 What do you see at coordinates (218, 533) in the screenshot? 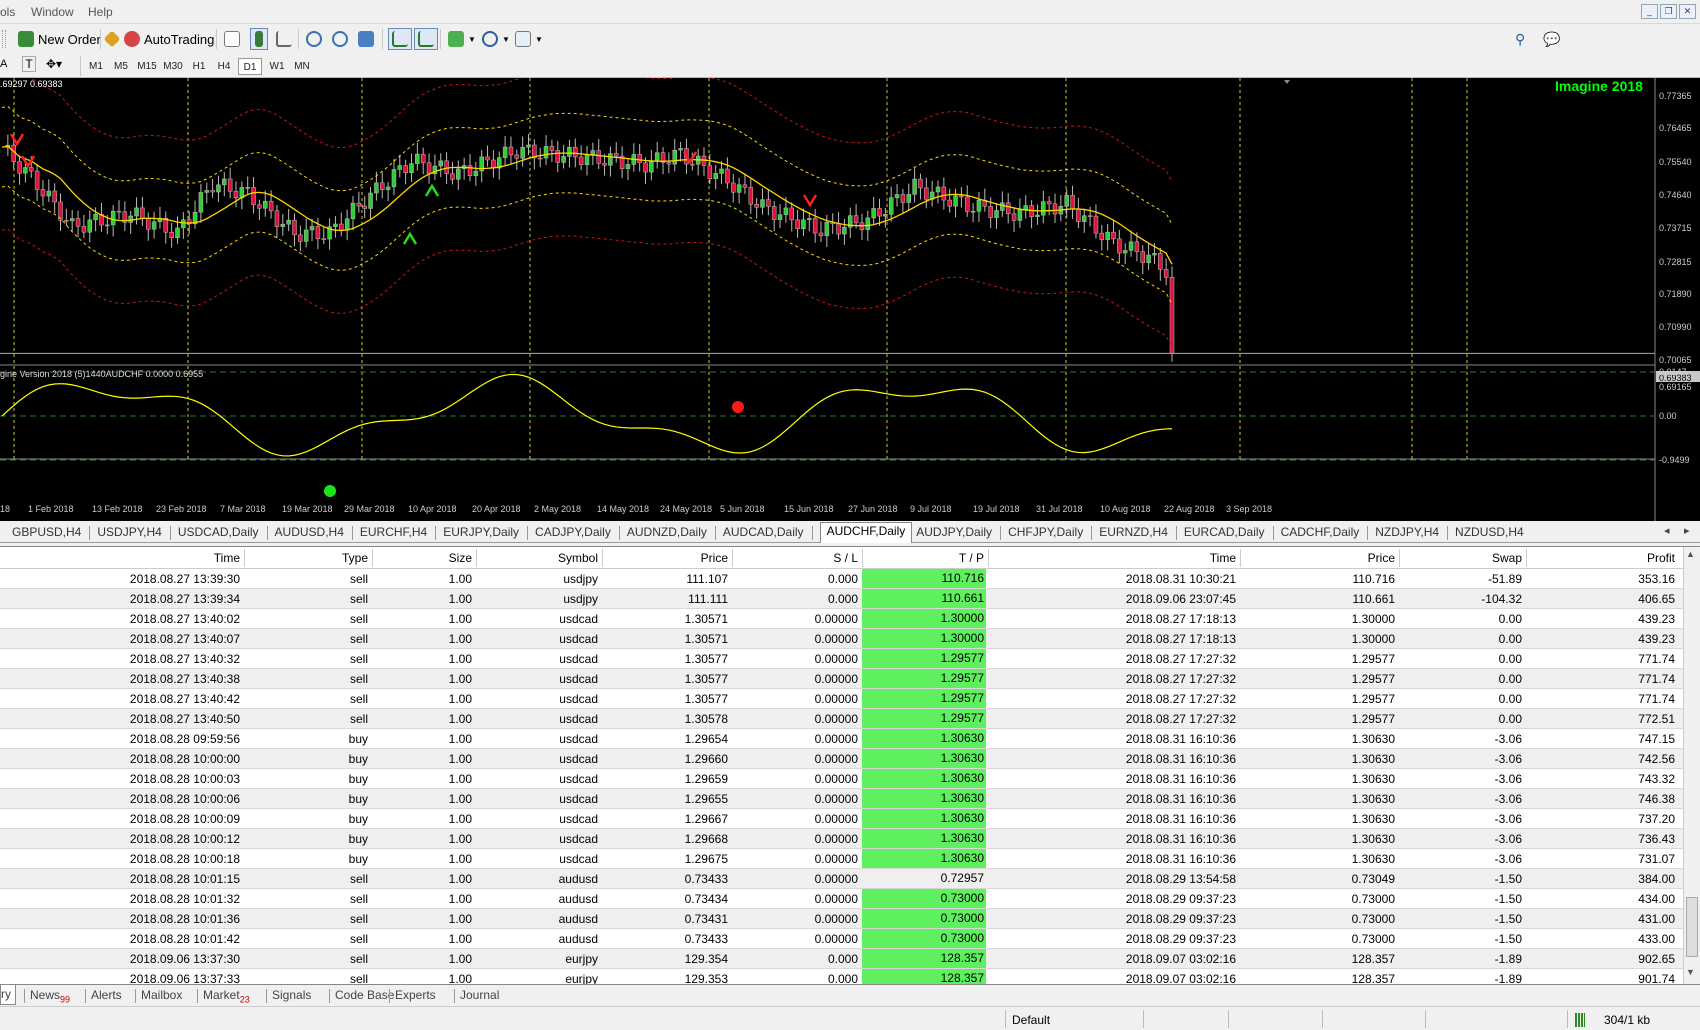
I see `chart-tab: USDCAD,Daily` at bounding box center [218, 533].